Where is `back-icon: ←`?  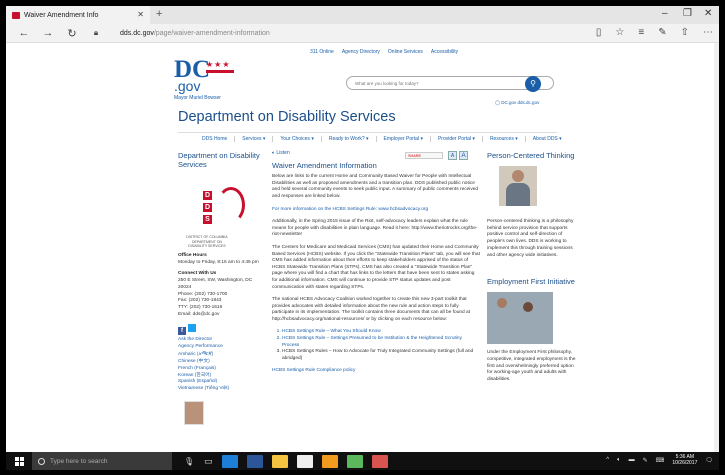 back-icon: ← is located at coordinates (24, 33).